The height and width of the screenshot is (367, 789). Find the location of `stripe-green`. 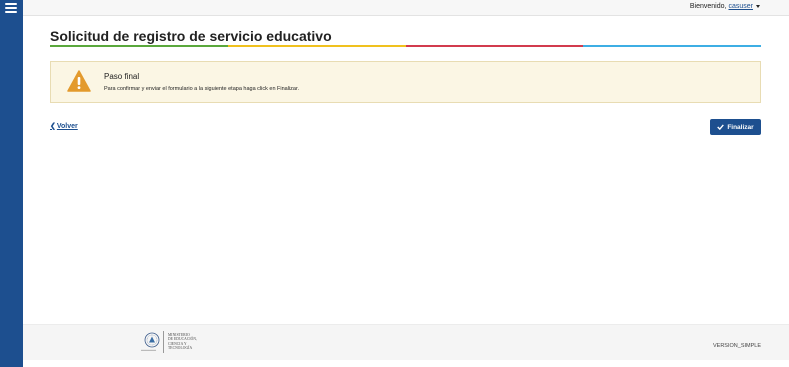

stripe-green is located at coordinates (139, 46).